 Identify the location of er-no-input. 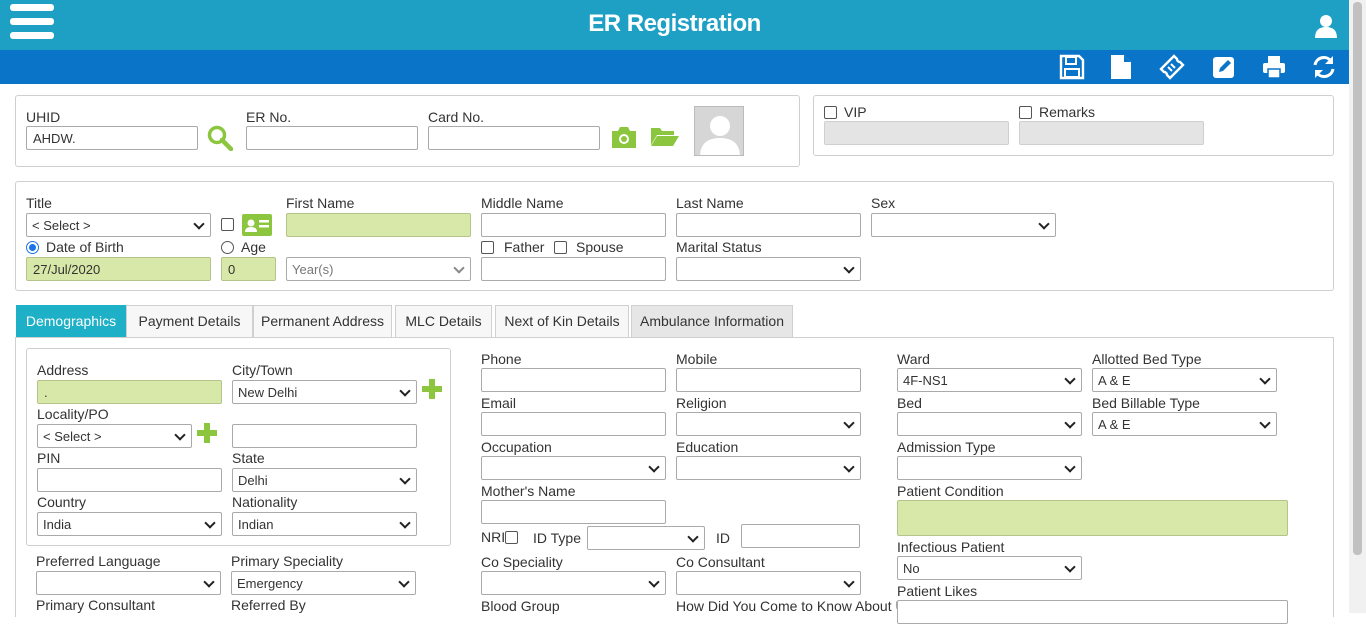
(332, 138).